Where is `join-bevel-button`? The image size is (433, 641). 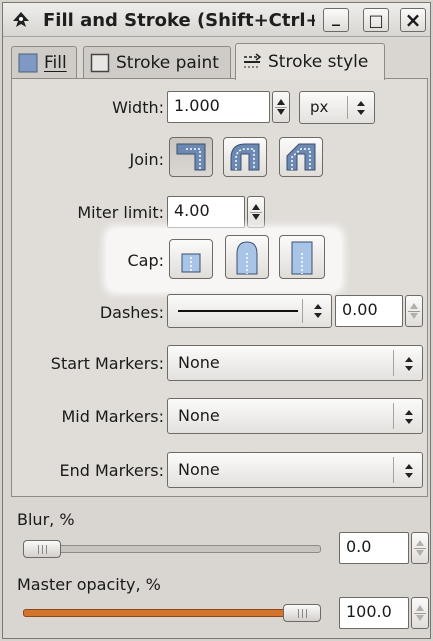
join-bevel-button is located at coordinates (301, 157).